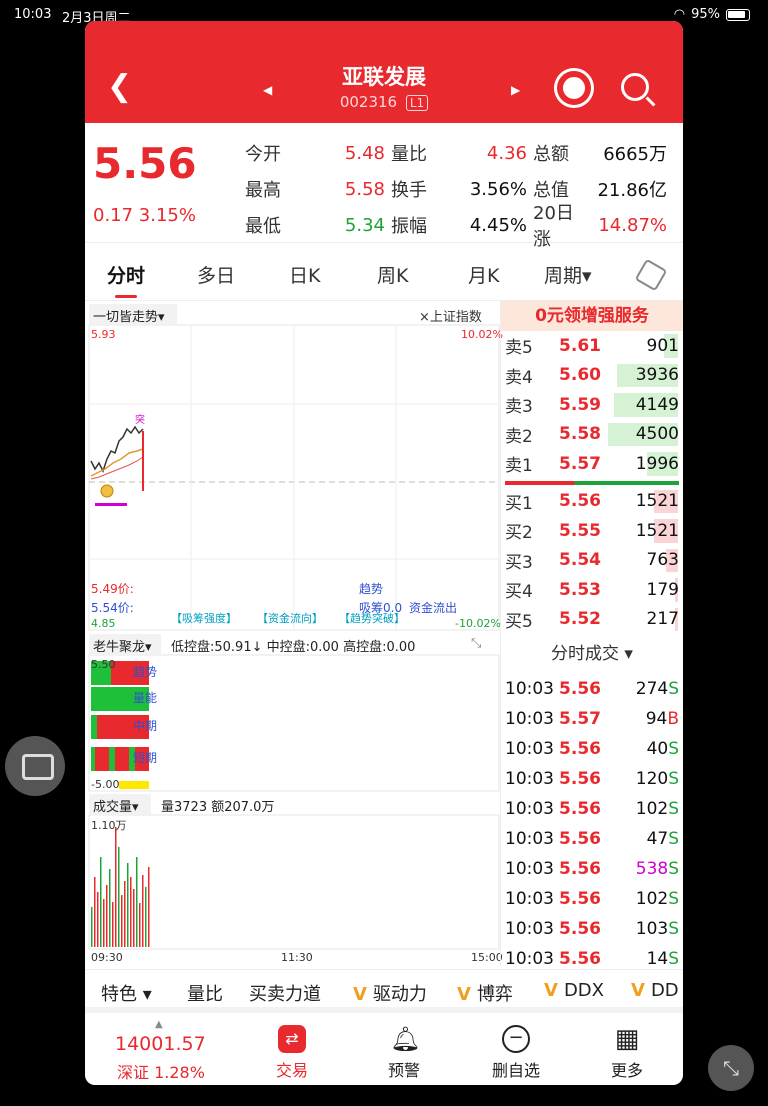  What do you see at coordinates (655, 990) in the screenshot?
I see `tool-dd: V DD` at bounding box center [655, 990].